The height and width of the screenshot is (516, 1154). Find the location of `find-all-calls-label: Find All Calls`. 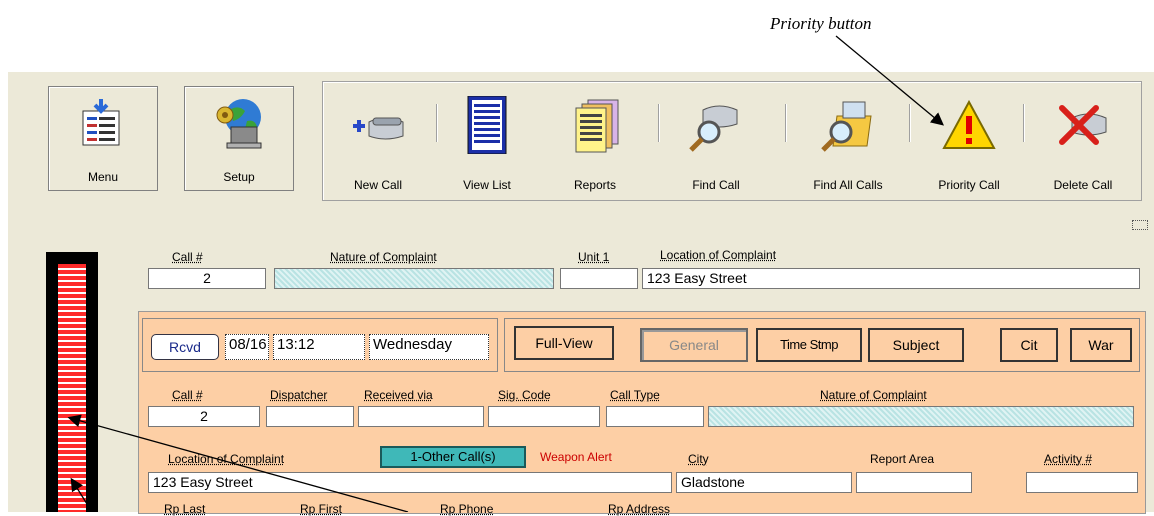

find-all-calls-label: Find All Calls is located at coordinates (848, 185).